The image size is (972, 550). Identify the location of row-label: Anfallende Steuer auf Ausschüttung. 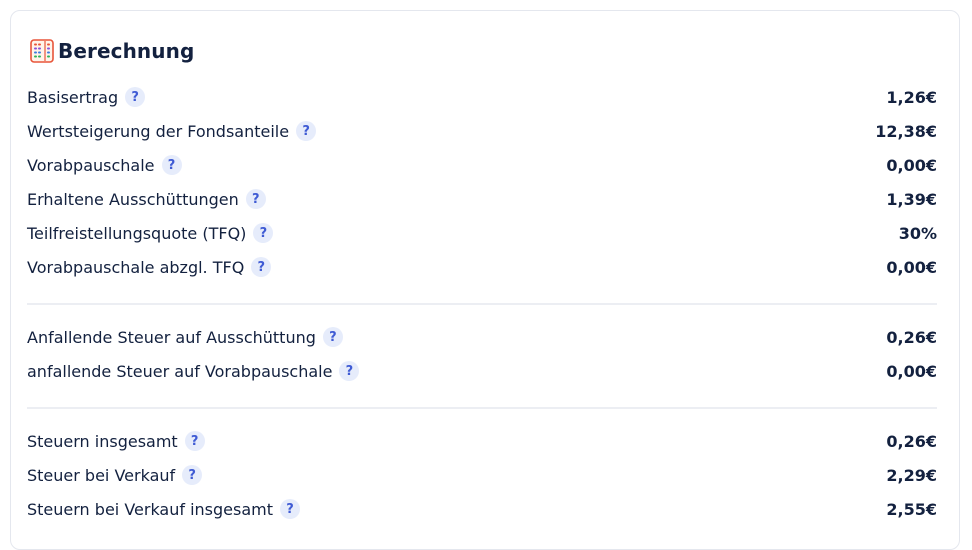
(171, 337).